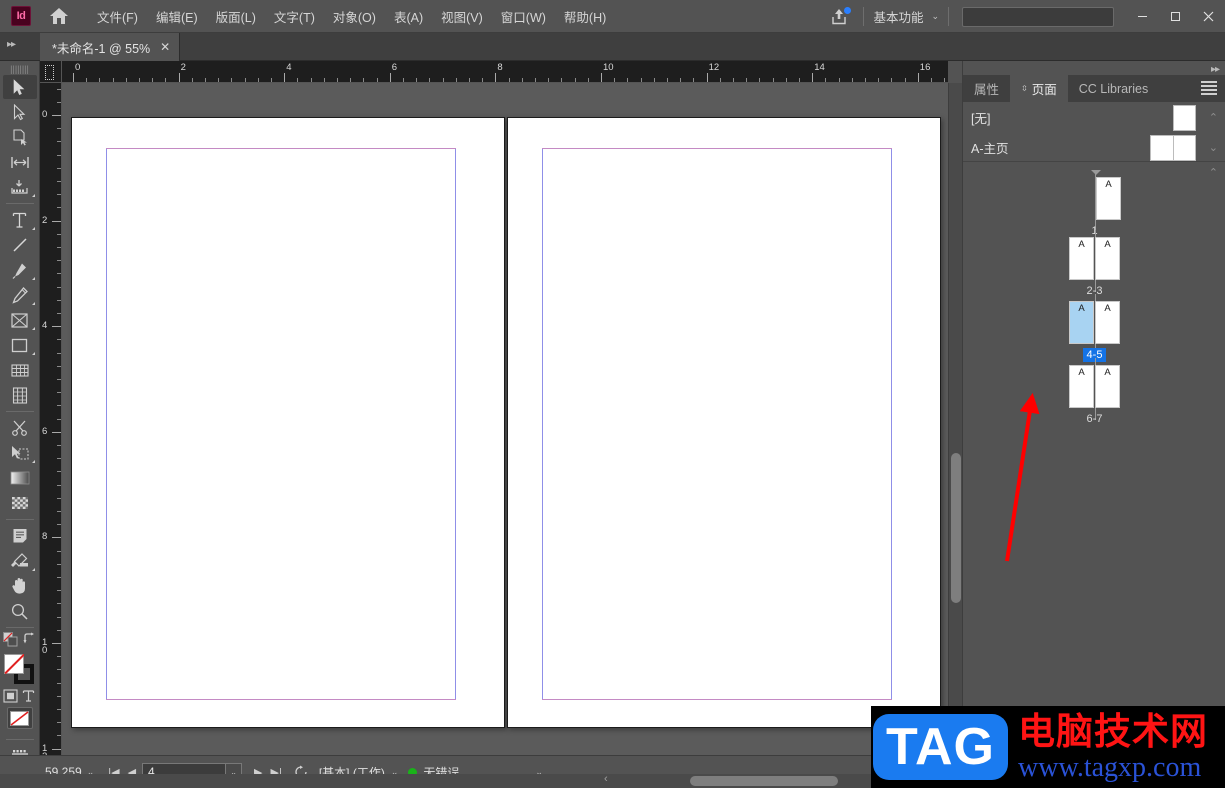  What do you see at coordinates (955, 419) in the screenshot?
I see `canvas-vertical-scrollbar` at bounding box center [955, 419].